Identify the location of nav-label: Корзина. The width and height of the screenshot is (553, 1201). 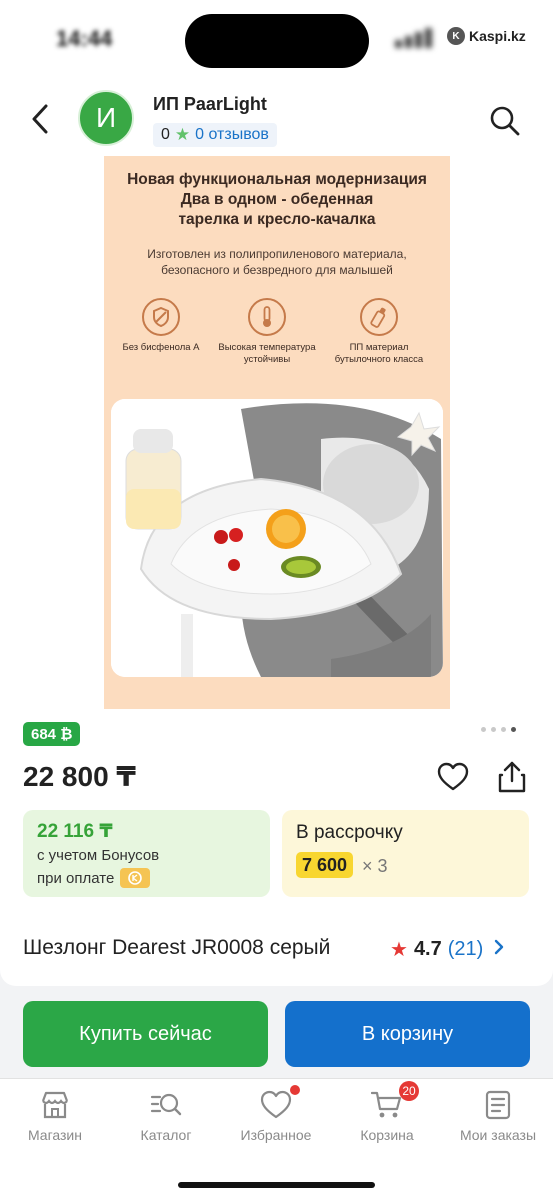
(387, 1135).